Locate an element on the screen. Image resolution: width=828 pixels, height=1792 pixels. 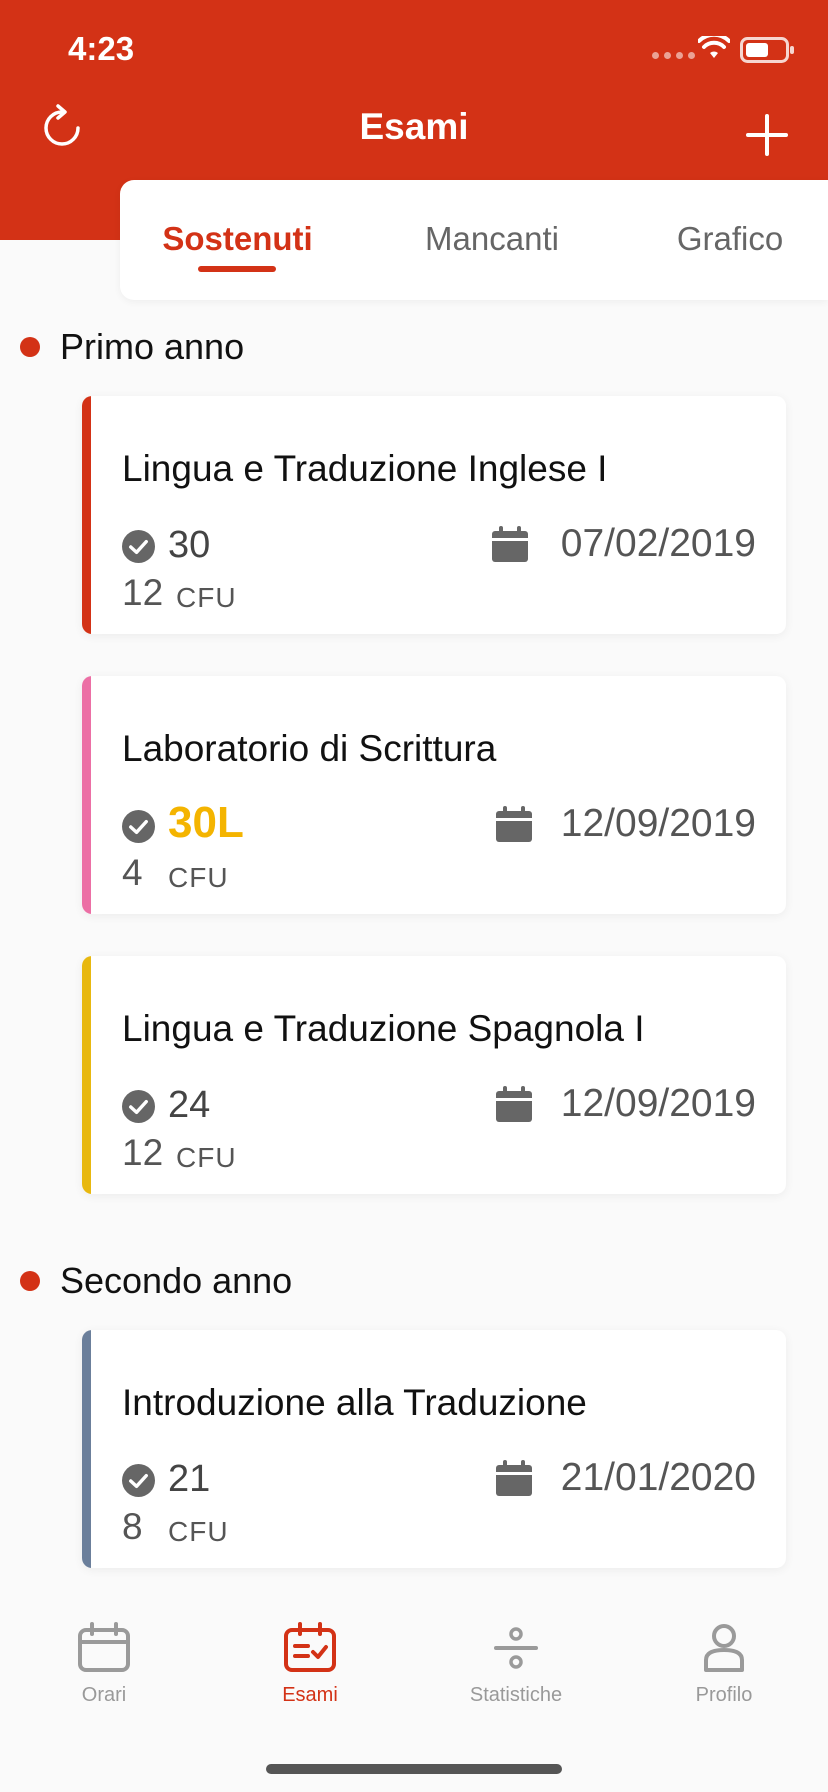
nav-item-statistiche: Statistiche is located at coordinates (516, 1664).